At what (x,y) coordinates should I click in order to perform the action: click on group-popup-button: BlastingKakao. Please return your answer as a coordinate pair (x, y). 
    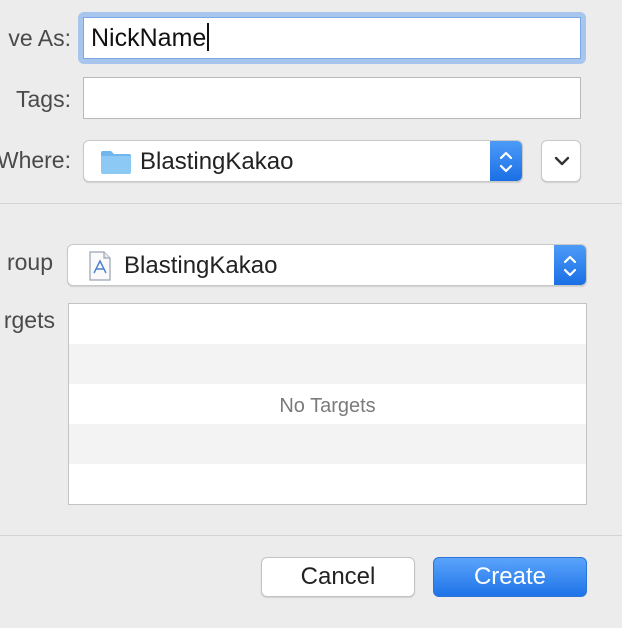
    Looking at the image, I should click on (327, 265).